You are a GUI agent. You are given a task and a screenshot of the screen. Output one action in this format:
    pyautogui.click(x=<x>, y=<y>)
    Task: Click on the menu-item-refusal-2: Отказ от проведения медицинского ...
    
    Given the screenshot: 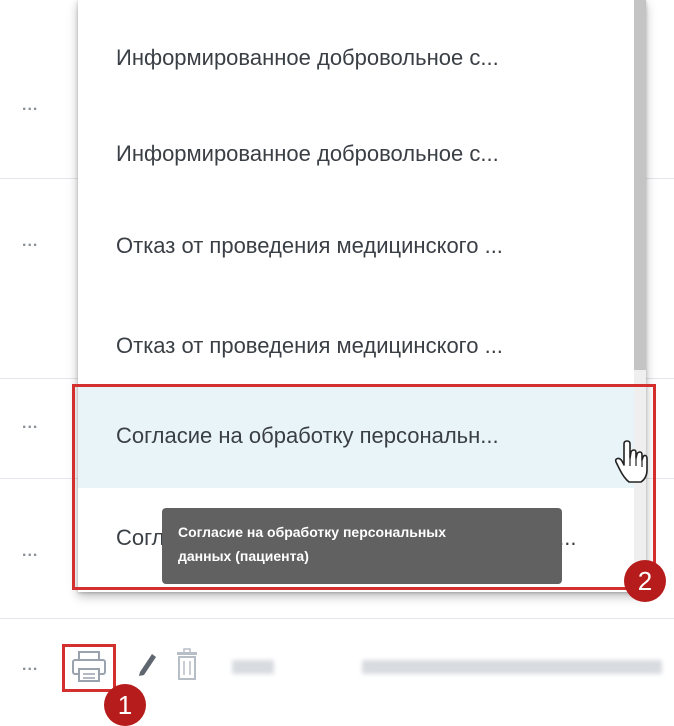 What is the action you would take?
    pyautogui.click(x=356, y=346)
    